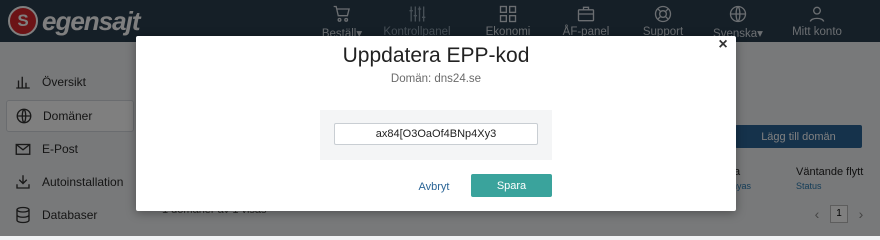 This screenshot has height=240, width=880. I want to click on epp-field-container, so click(436, 135).